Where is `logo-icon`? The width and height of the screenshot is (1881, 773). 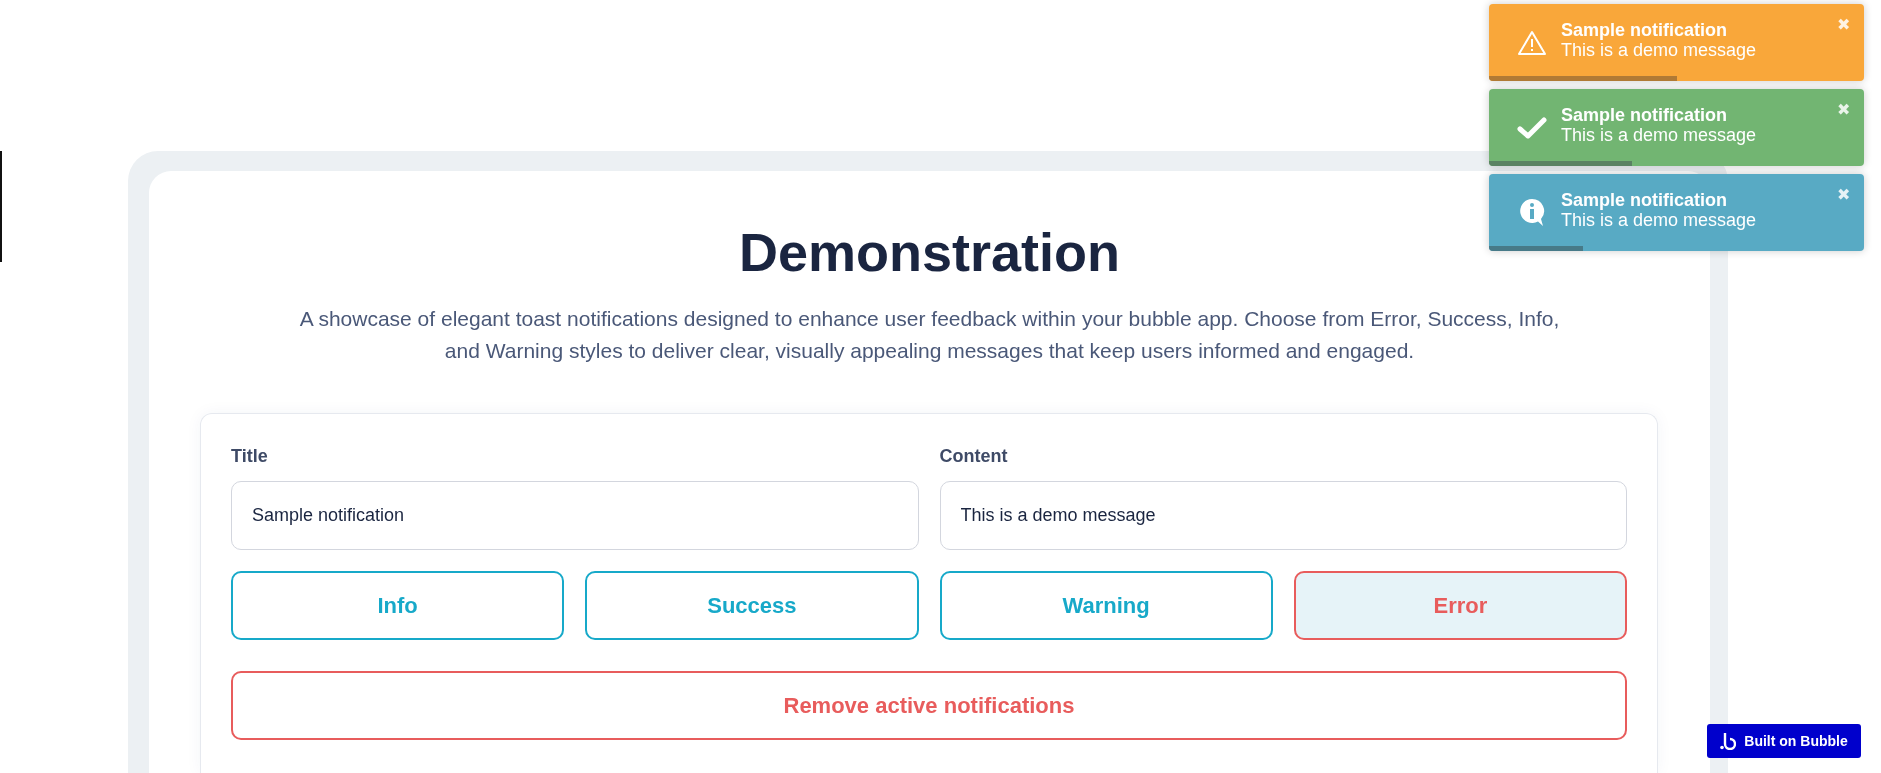 logo-icon is located at coordinates (1728, 741).